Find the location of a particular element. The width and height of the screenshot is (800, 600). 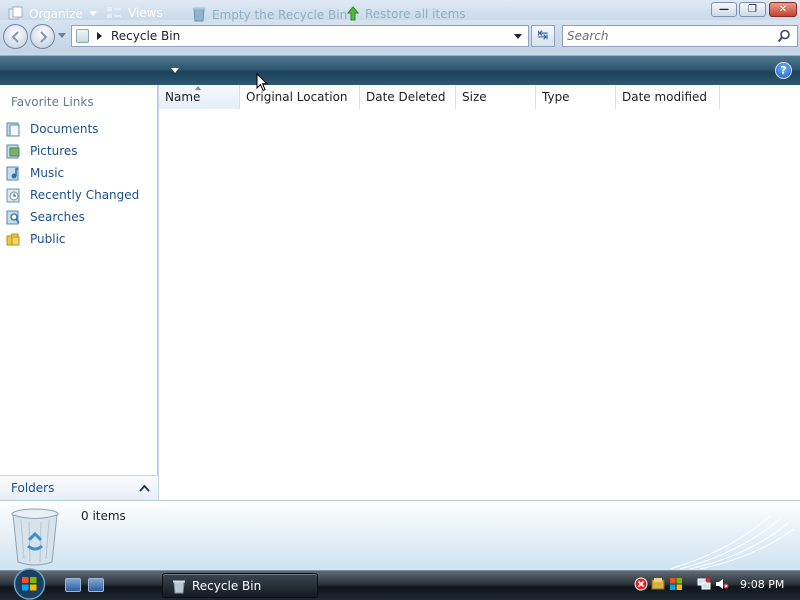

favorite-link-public: Public is located at coordinates (80, 240).